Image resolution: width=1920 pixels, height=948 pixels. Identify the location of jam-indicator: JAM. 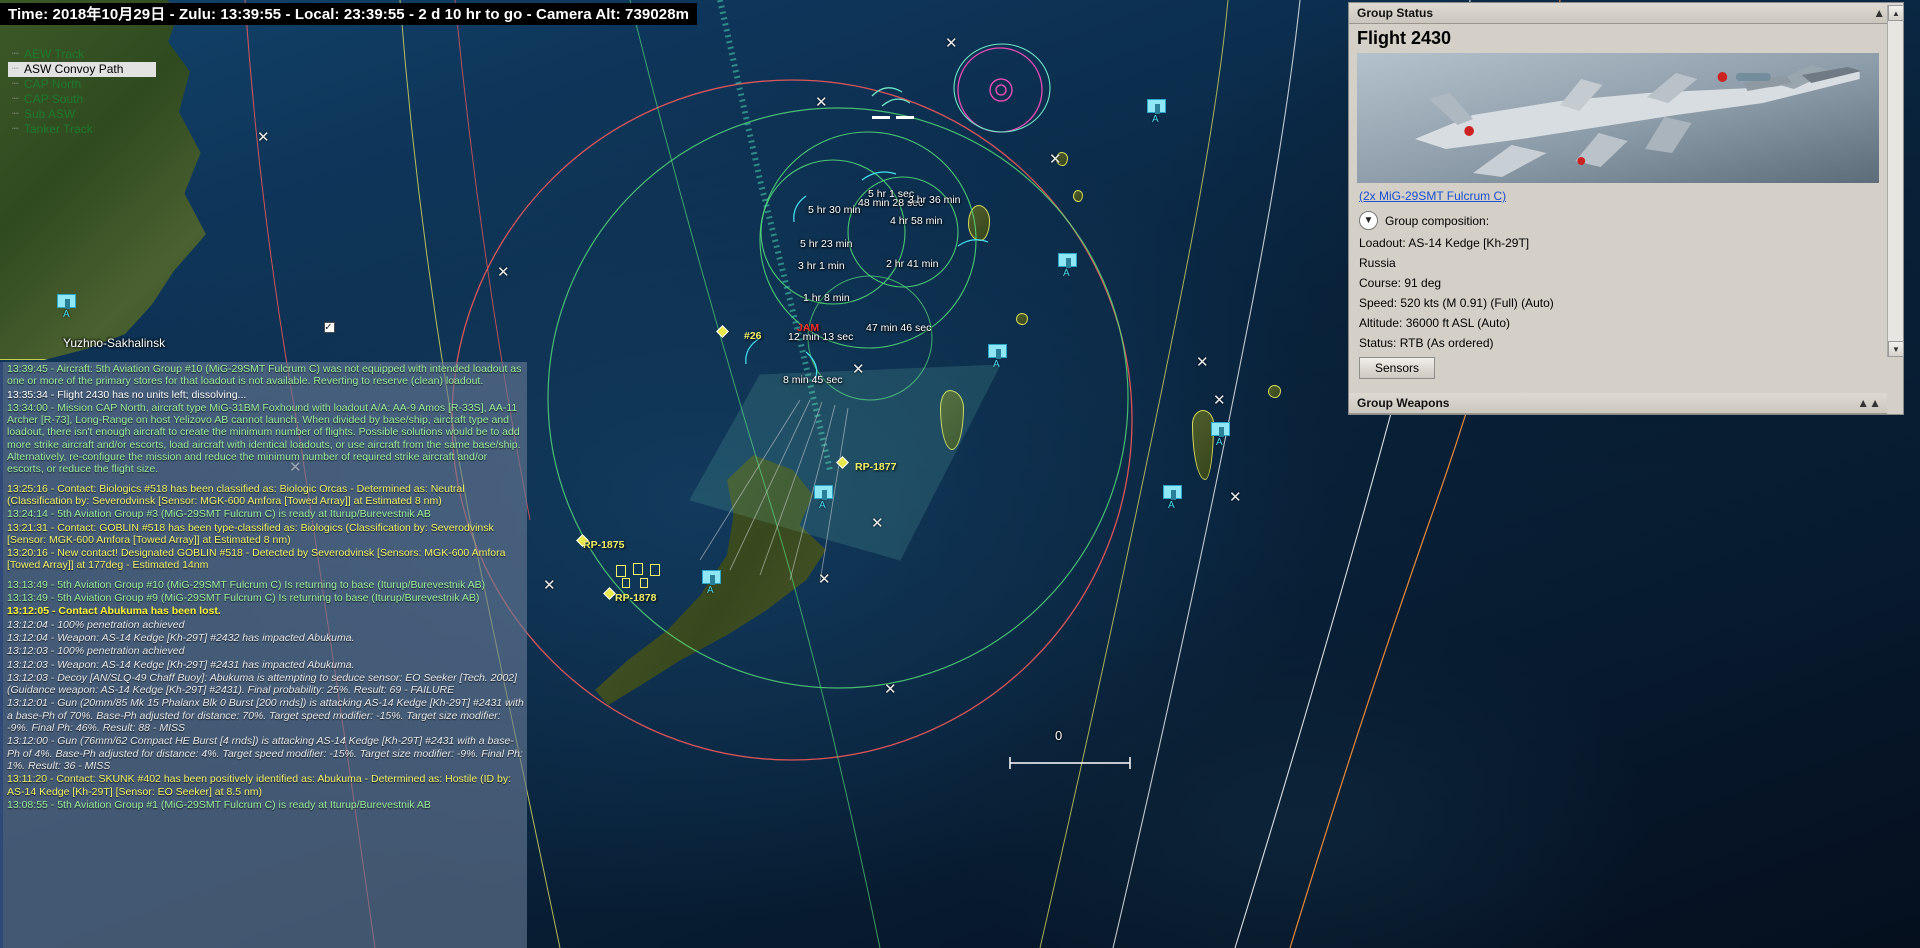
(808, 328).